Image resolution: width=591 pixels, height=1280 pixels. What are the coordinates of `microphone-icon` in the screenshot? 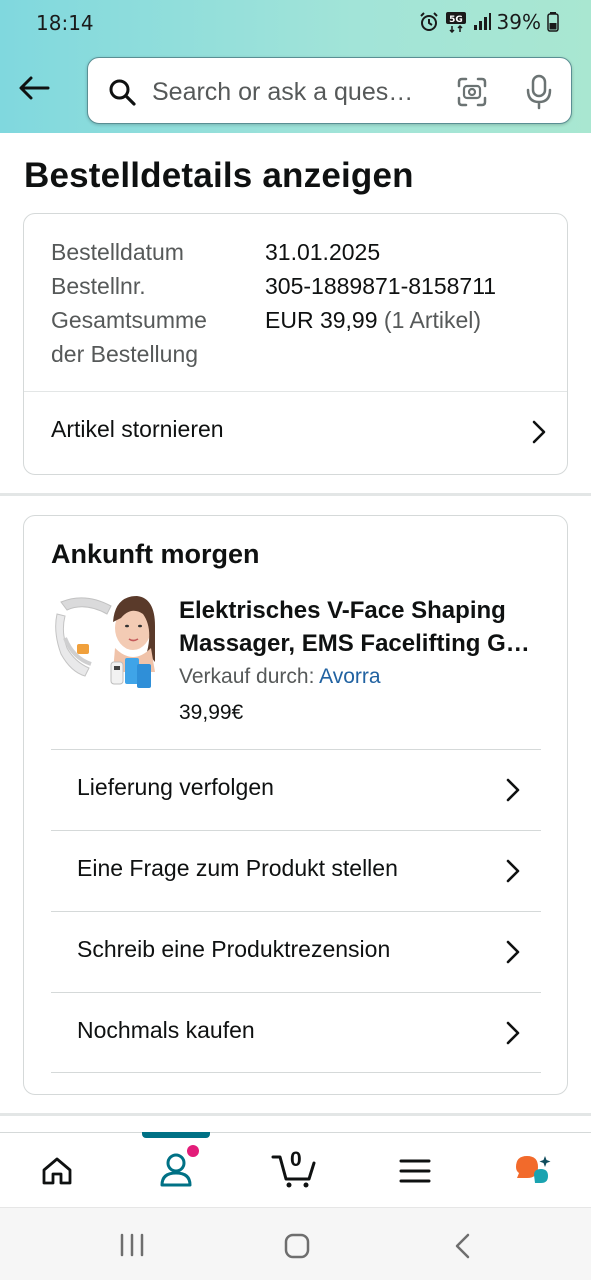 It's located at (539, 92).